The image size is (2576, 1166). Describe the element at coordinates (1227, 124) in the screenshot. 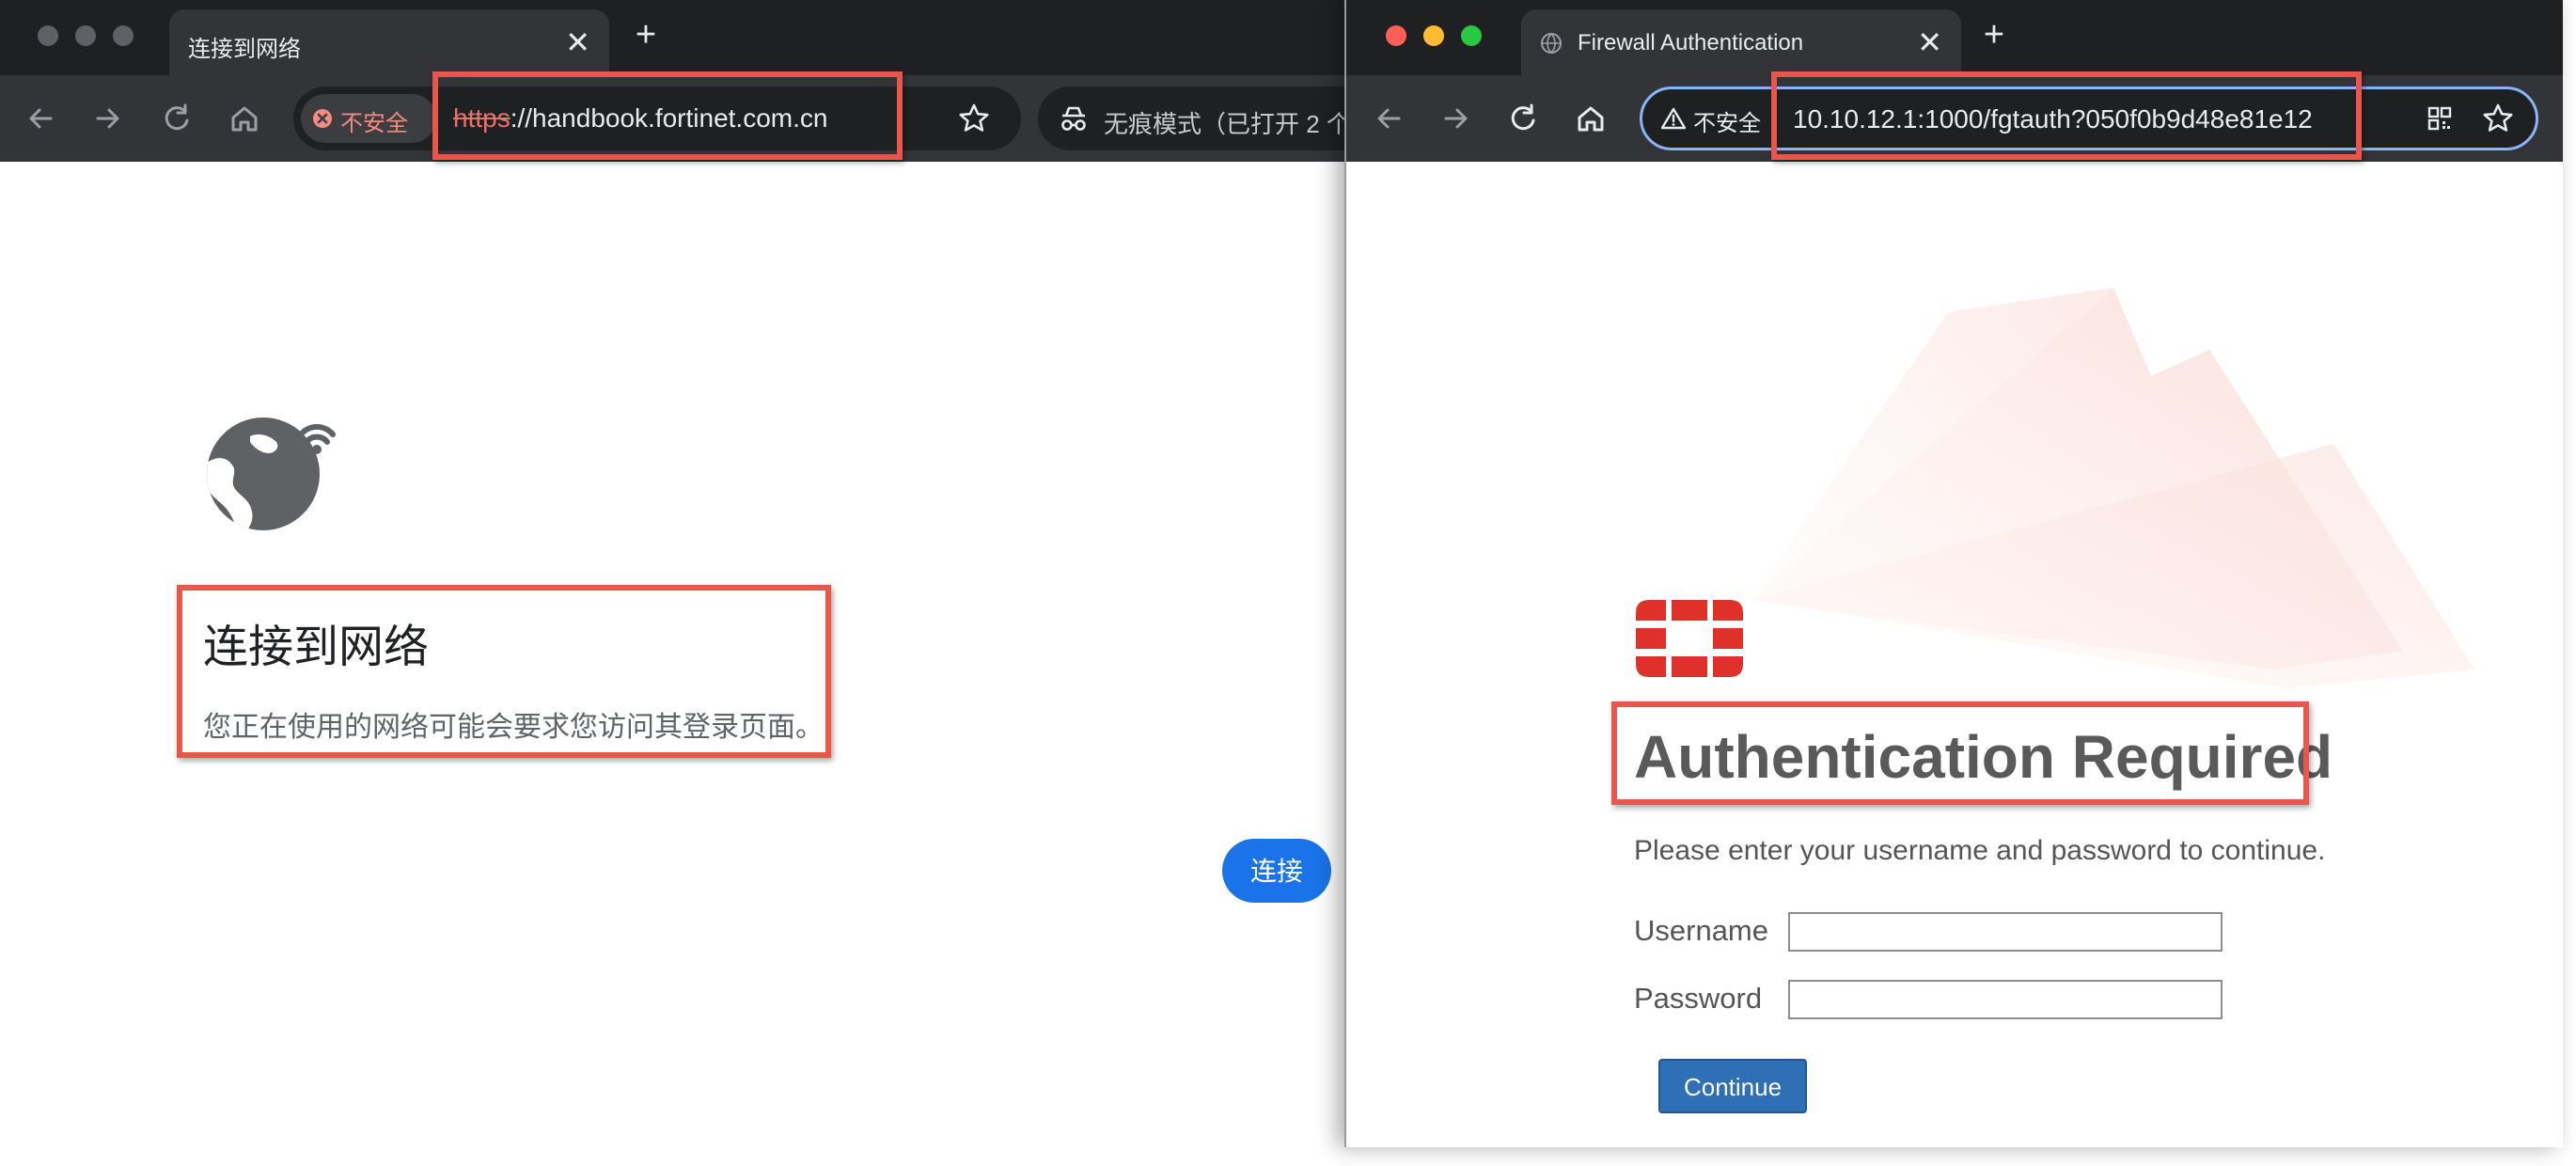

I see `incognito-label: 无痕模式（已打开 2 个` at that location.